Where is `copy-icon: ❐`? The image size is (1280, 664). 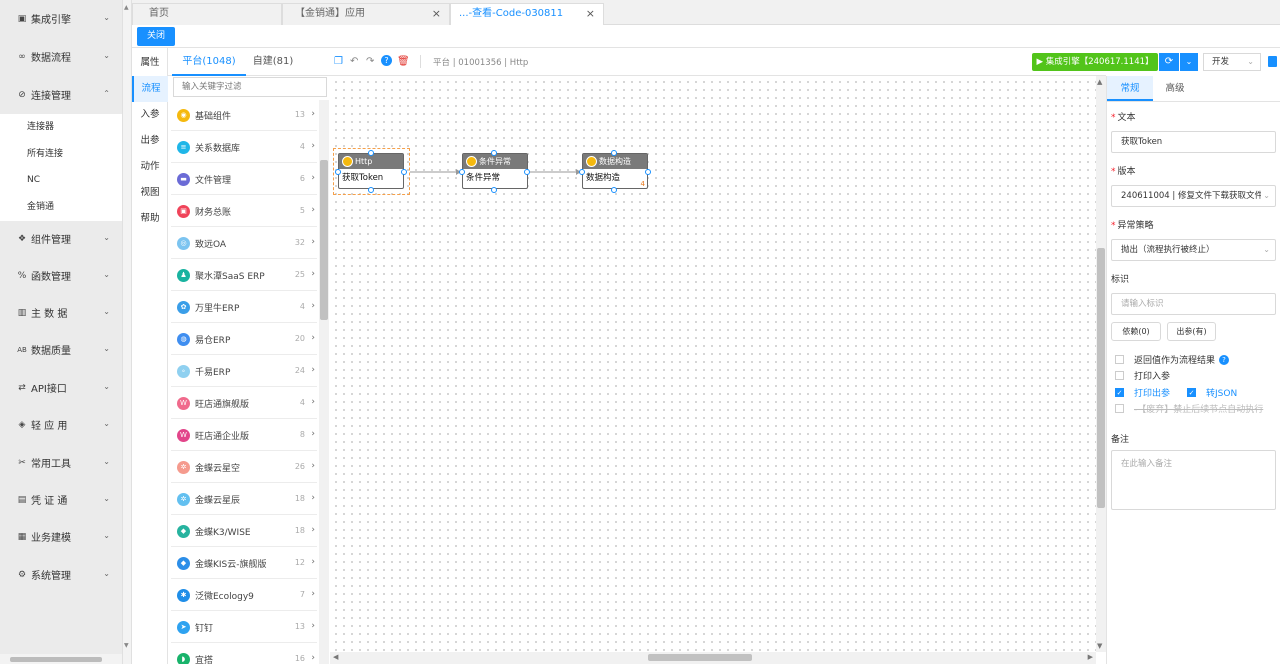
copy-icon: ❐ is located at coordinates (338, 61).